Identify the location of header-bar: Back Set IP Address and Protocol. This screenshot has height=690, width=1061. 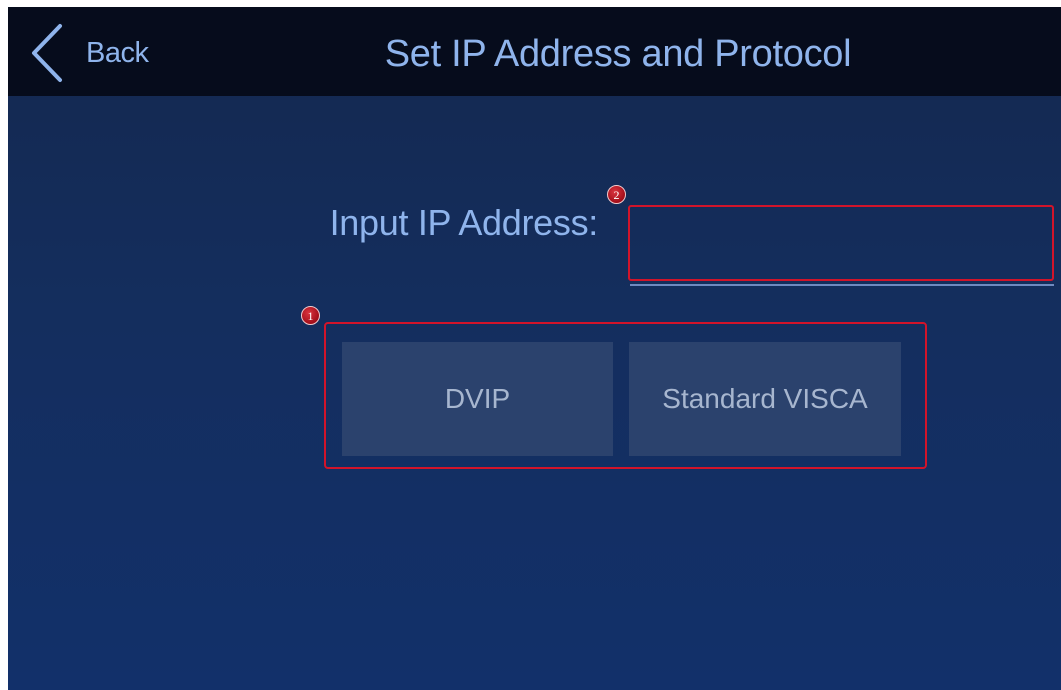
(534, 51).